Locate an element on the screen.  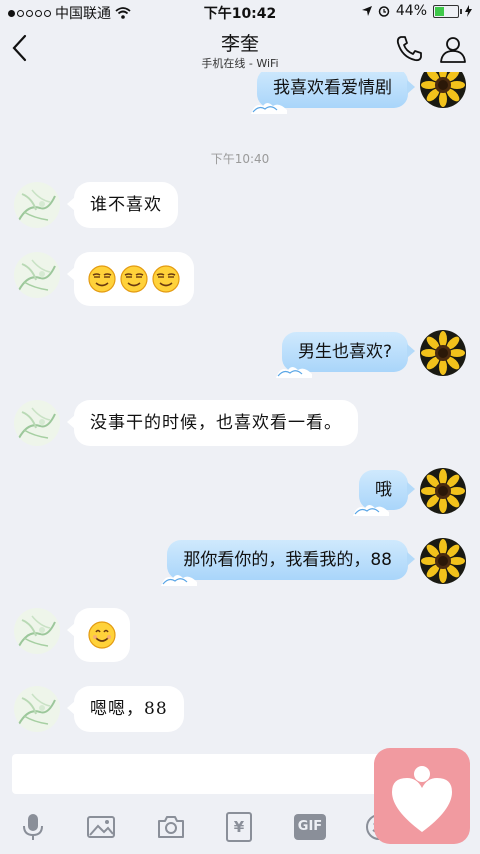
message-input is located at coordinates (212, 774).